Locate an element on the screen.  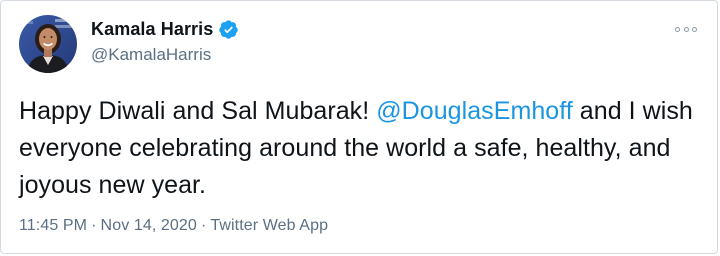
author-block: Kamala Harris @KamalaHarris is located at coordinates (165, 41).